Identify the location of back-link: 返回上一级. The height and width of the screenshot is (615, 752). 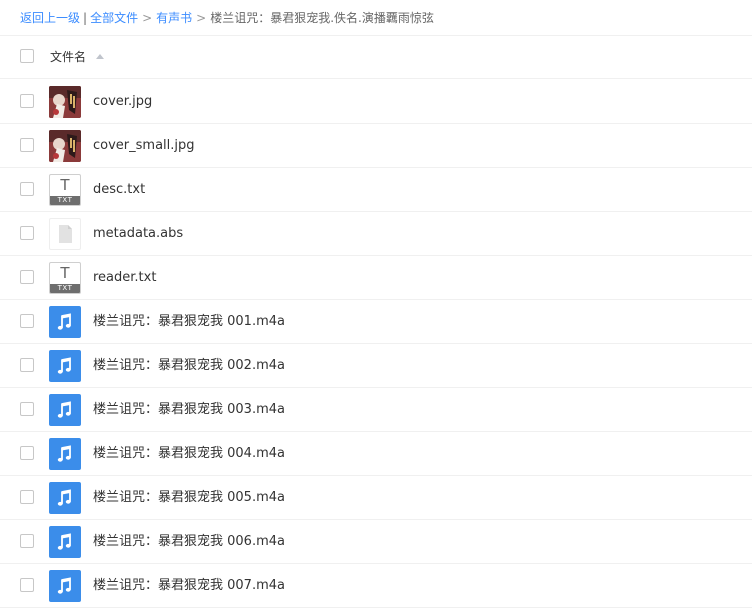
(50, 18).